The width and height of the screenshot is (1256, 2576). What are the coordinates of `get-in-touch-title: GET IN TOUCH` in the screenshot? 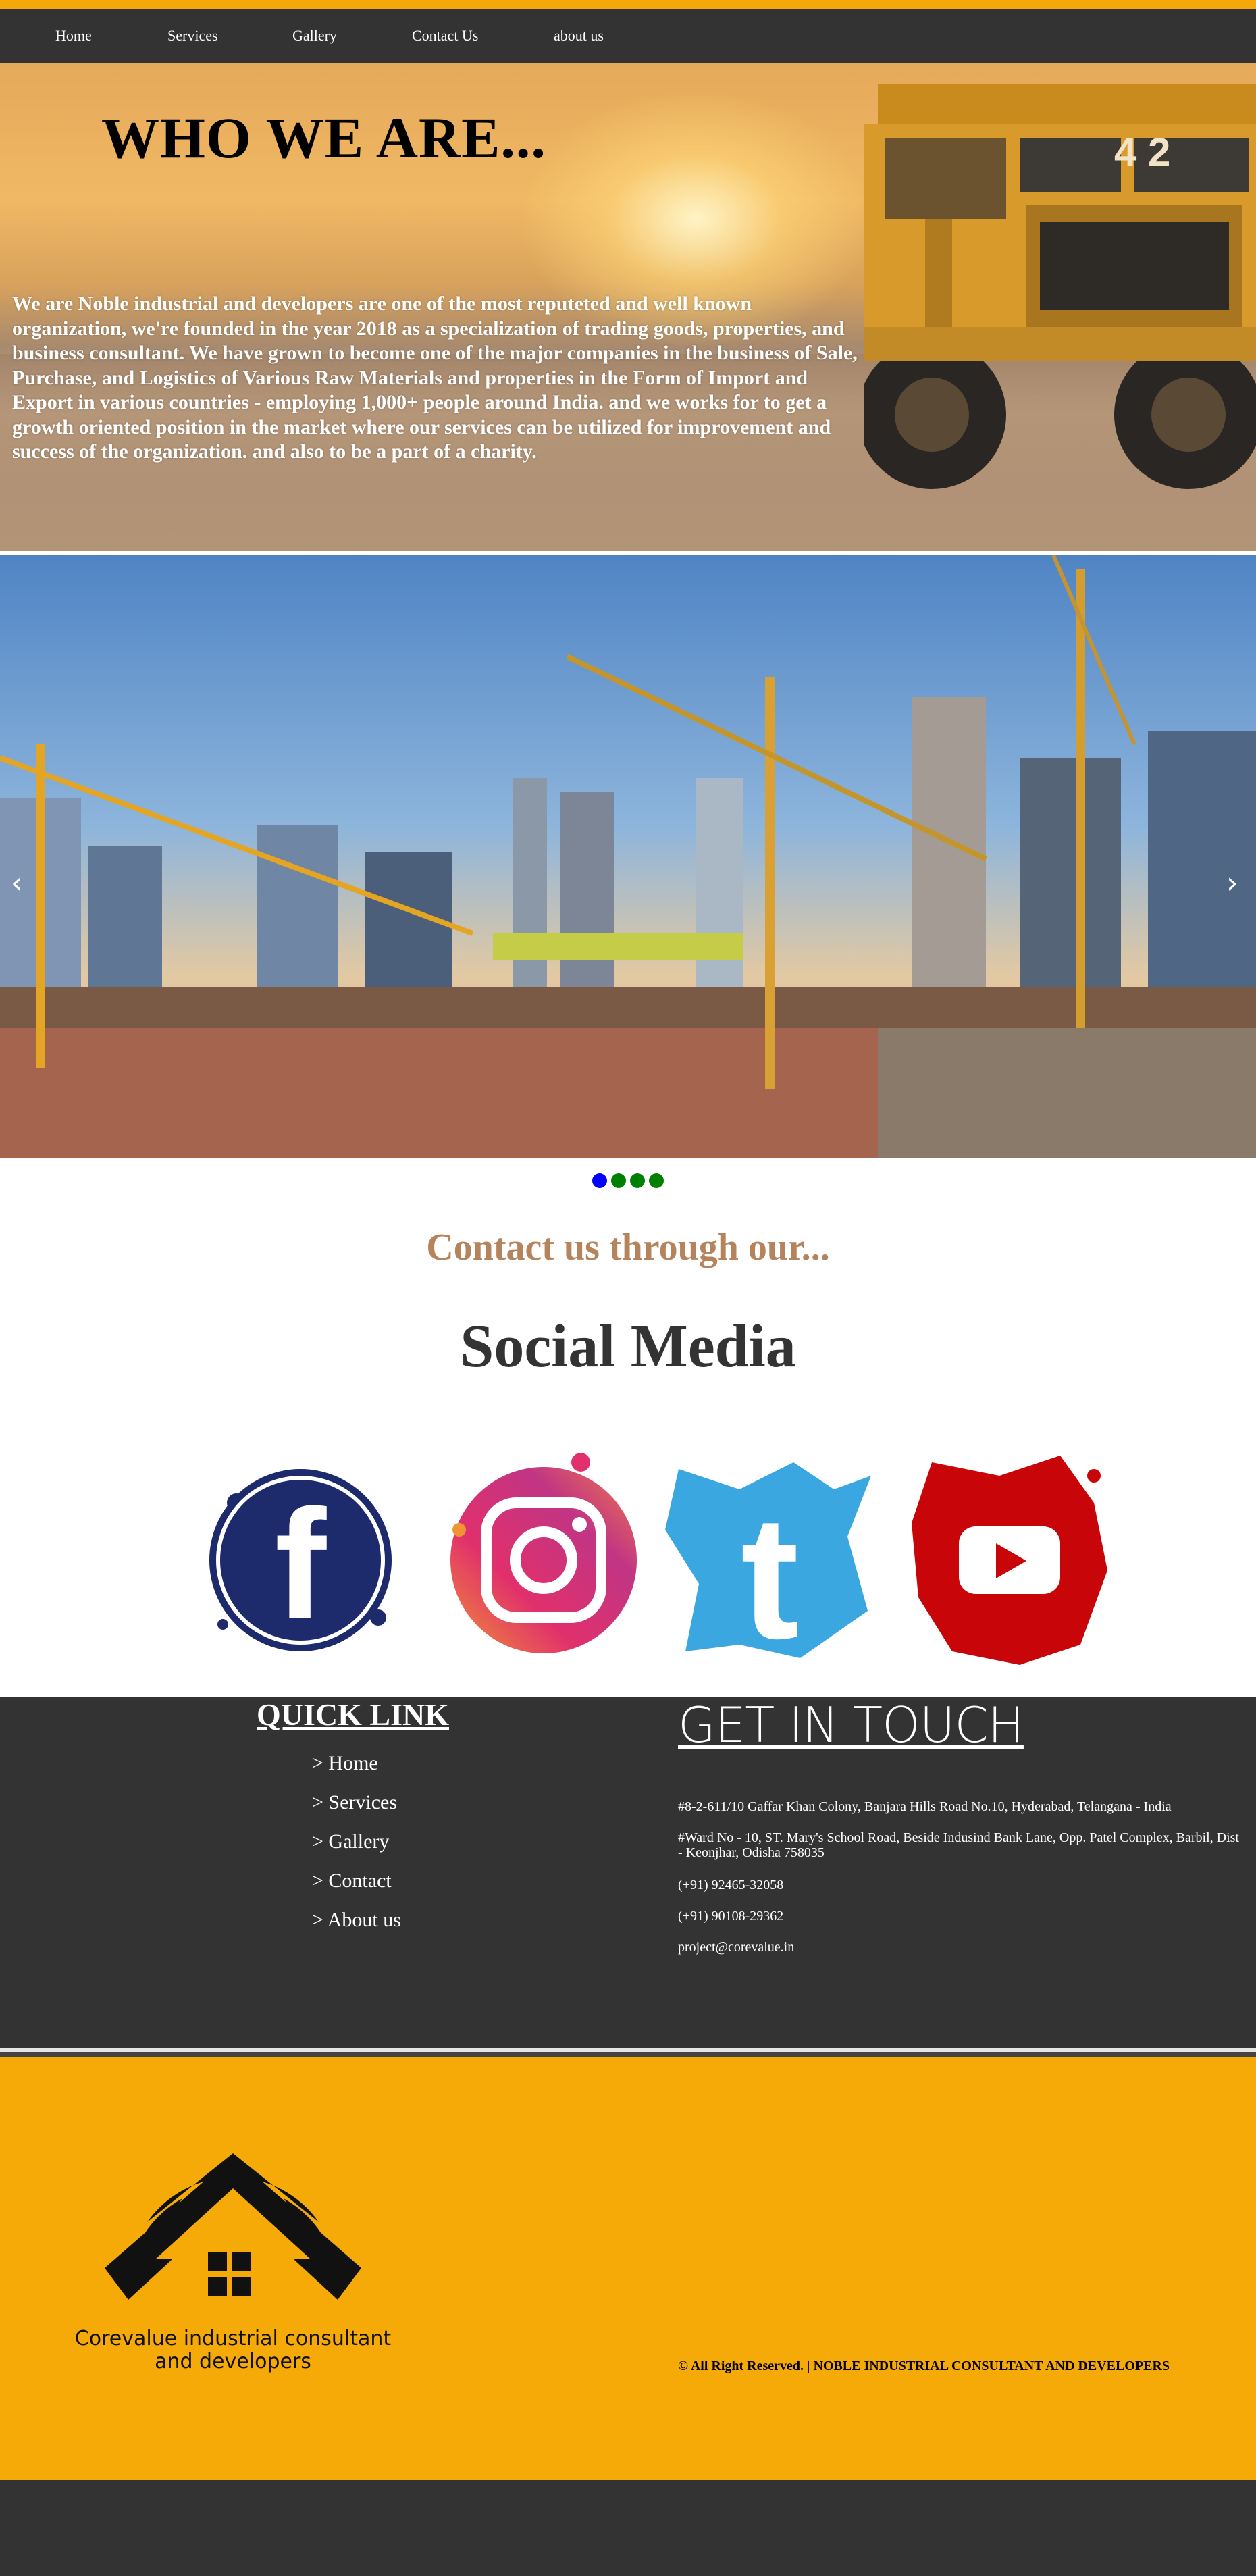 It's located at (851, 1725).